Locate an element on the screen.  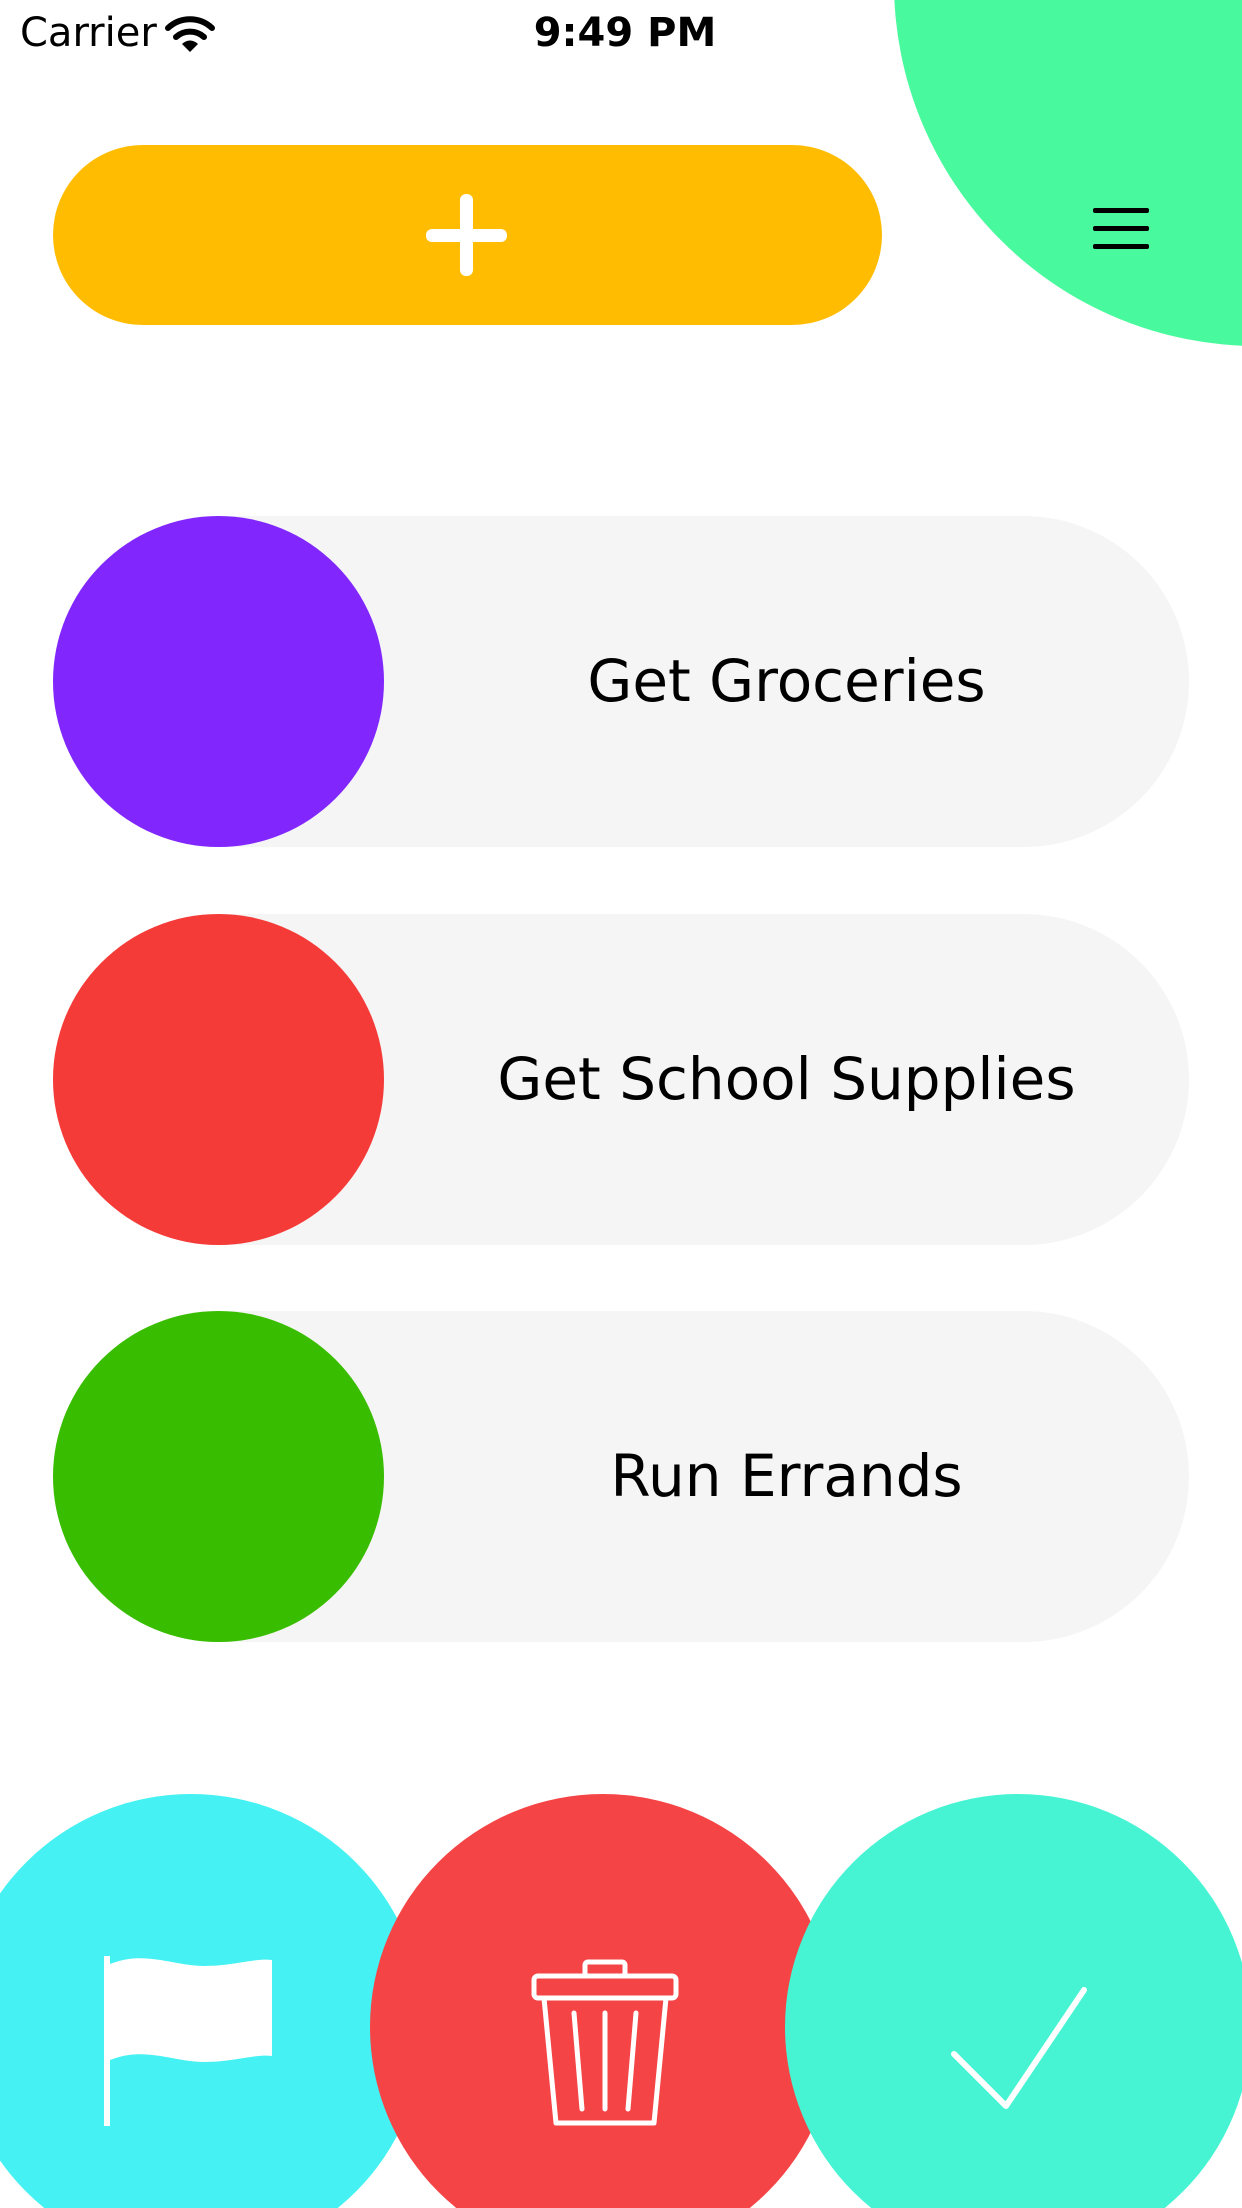
task-row: Run Errands is located at coordinates (621, 1476).